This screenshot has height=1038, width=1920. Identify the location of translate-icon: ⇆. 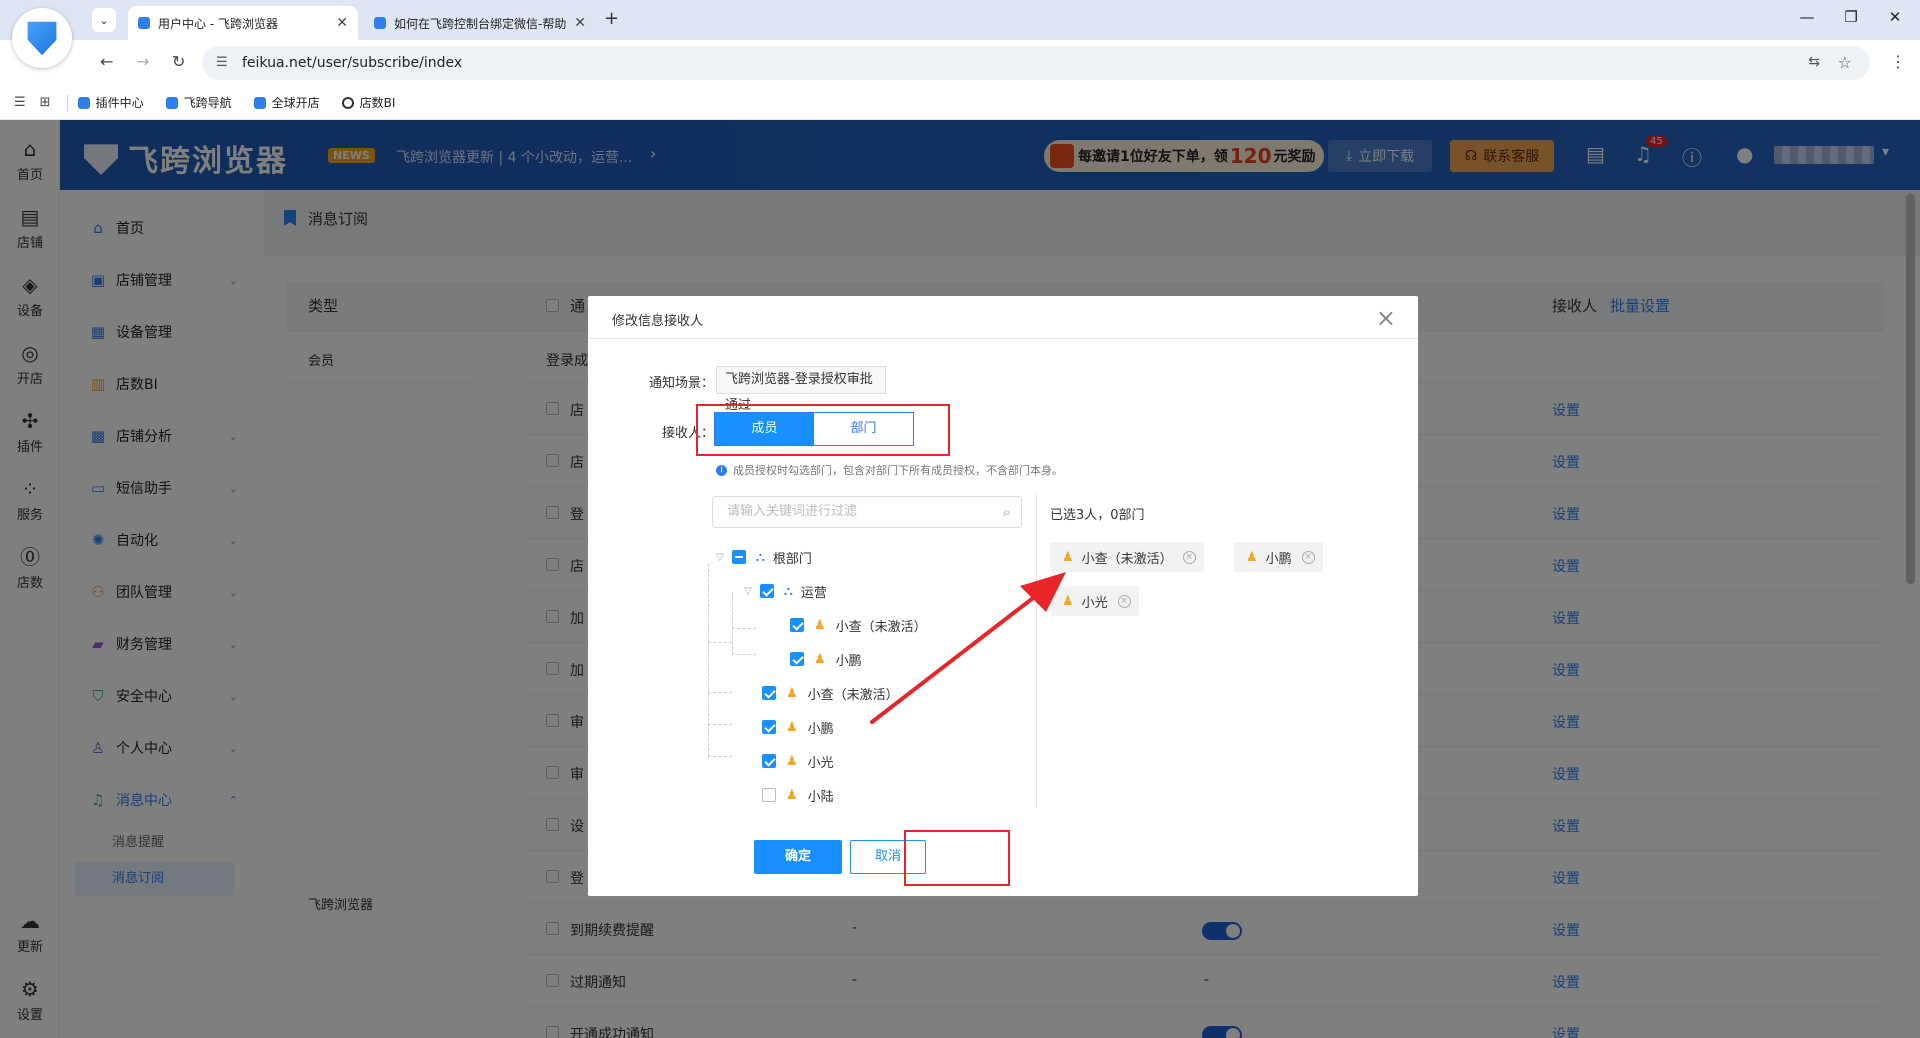
(1814, 62).